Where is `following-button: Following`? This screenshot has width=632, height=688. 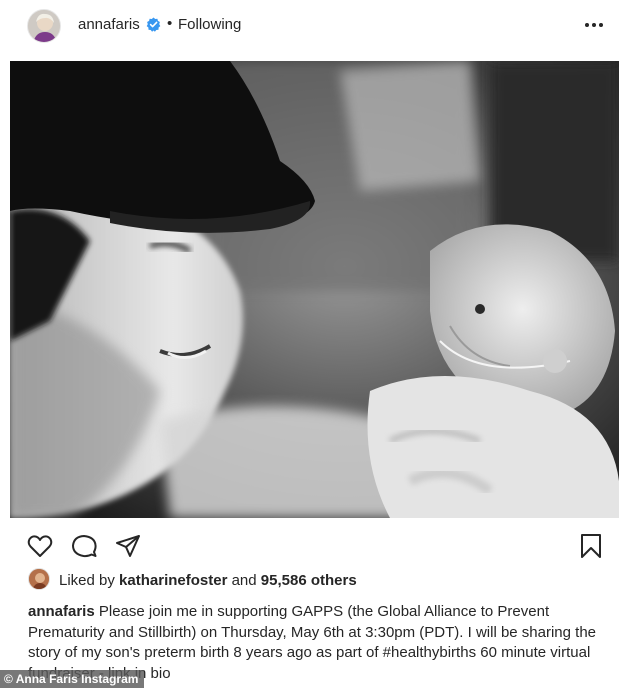 following-button: Following is located at coordinates (209, 24).